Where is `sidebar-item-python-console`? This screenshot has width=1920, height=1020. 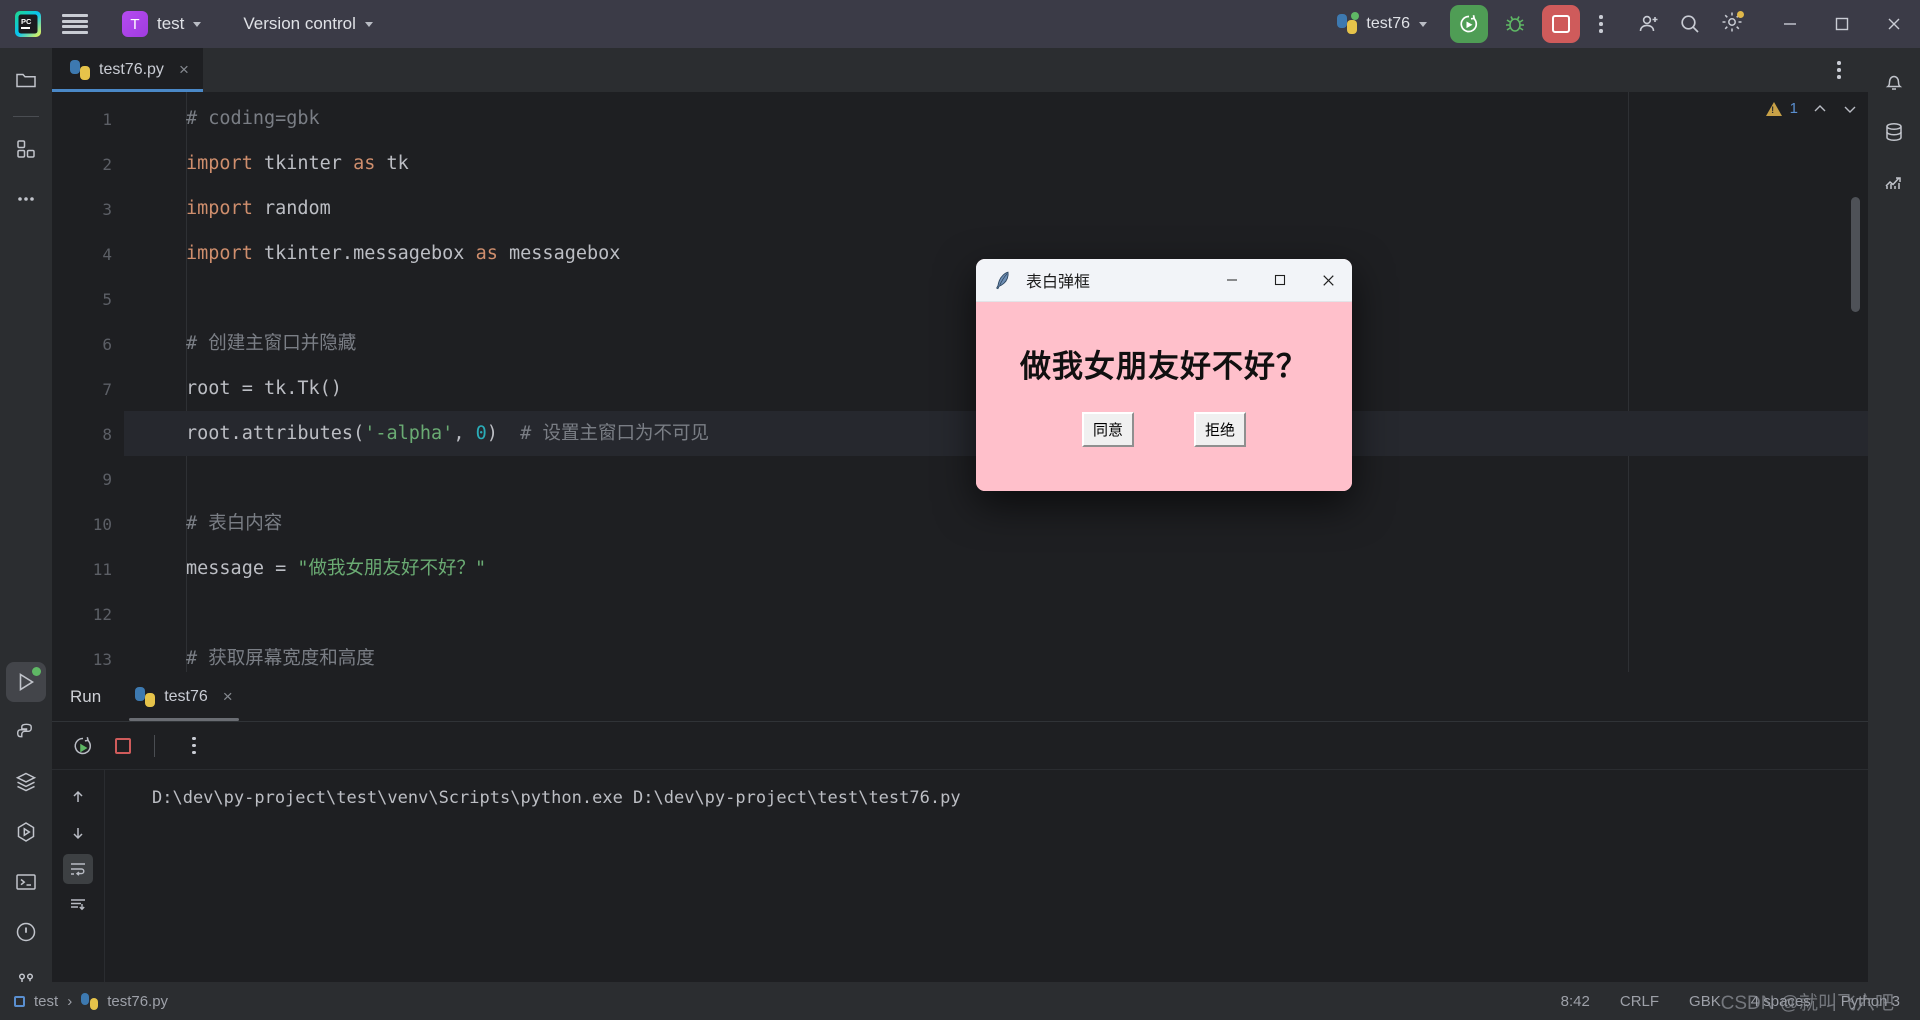 sidebar-item-python-console is located at coordinates (26, 832).